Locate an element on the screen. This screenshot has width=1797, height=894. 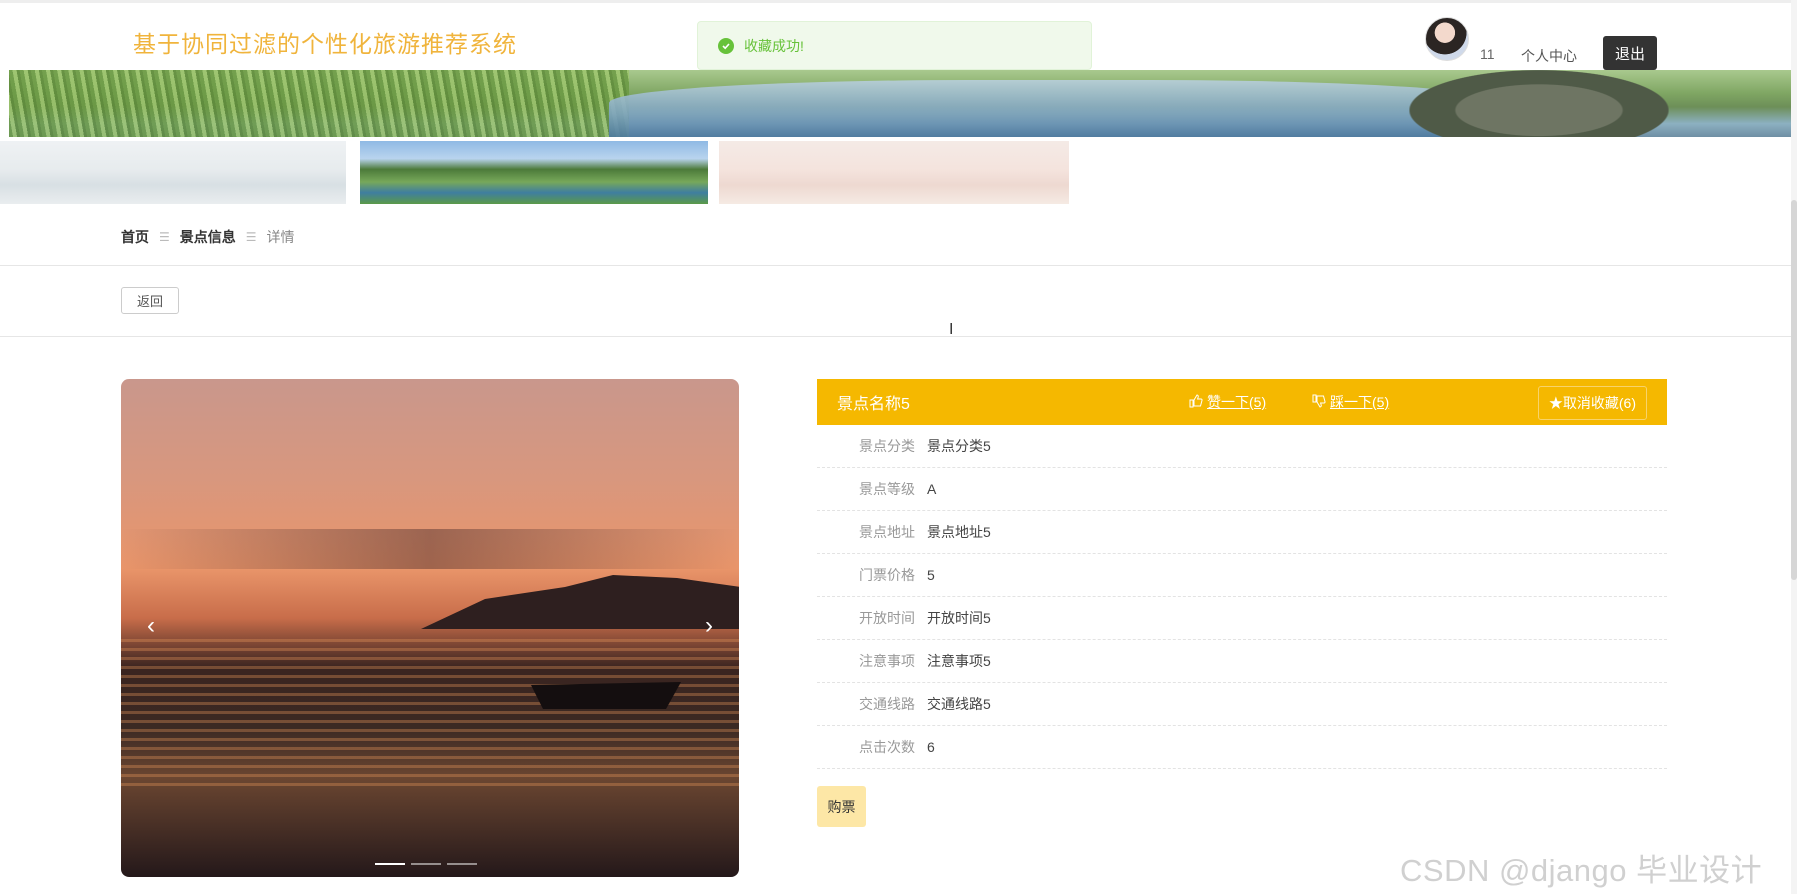
field-value: 景点分类5 is located at coordinates (959, 446).